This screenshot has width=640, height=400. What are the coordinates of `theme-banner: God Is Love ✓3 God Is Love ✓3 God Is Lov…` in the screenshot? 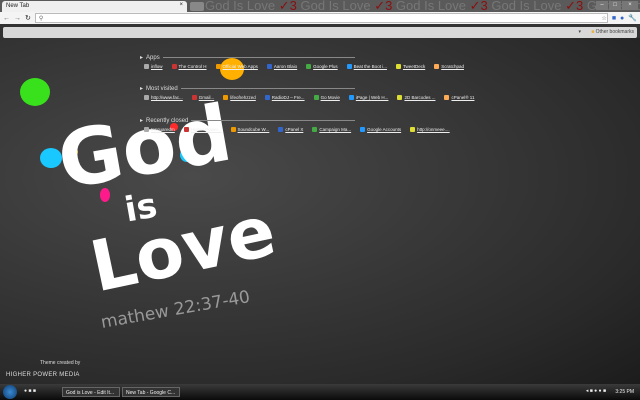 It's located at (422, 6).